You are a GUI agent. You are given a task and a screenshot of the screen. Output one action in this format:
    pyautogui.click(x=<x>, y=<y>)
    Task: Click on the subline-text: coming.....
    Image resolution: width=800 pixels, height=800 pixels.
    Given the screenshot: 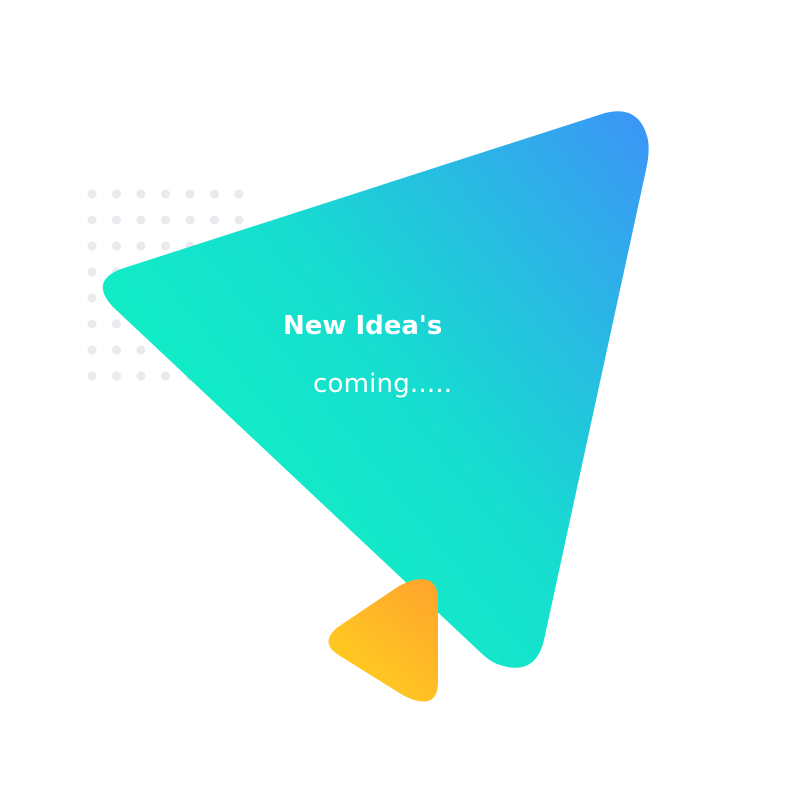 What is the action you would take?
    pyautogui.click(x=383, y=384)
    